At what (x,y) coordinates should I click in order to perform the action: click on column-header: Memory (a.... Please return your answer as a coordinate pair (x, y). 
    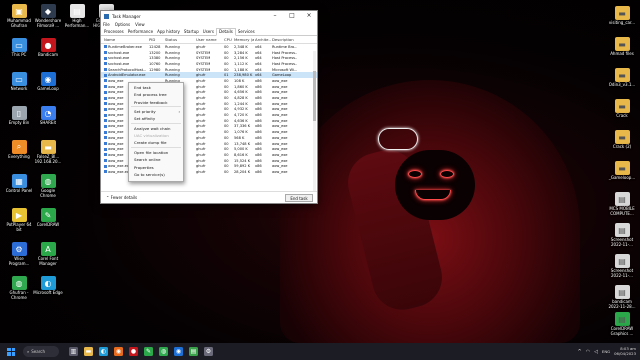
    Looking at the image, I should click on (243, 39).